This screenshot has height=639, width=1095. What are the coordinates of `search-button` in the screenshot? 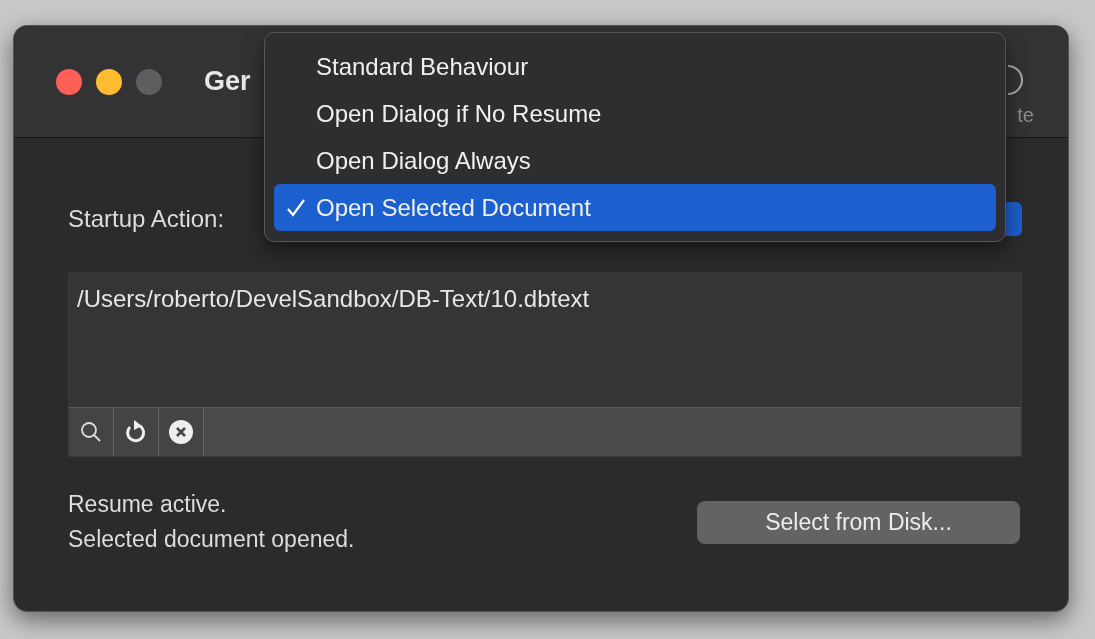 It's located at (91, 432).